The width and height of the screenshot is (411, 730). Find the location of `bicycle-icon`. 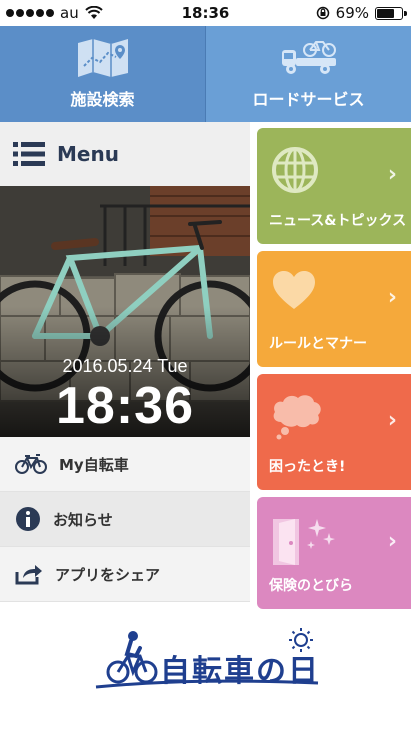

bicycle-icon is located at coordinates (31, 464).